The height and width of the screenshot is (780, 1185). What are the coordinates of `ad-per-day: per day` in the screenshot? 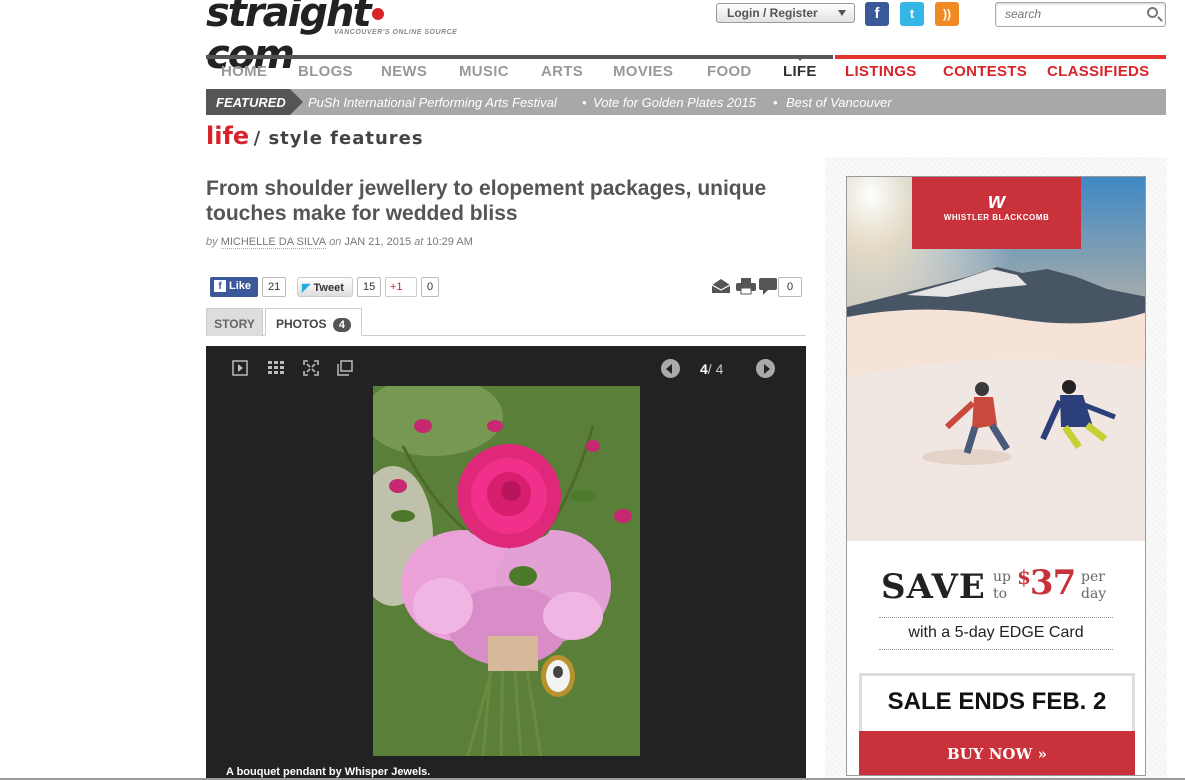 It's located at (1093, 586).